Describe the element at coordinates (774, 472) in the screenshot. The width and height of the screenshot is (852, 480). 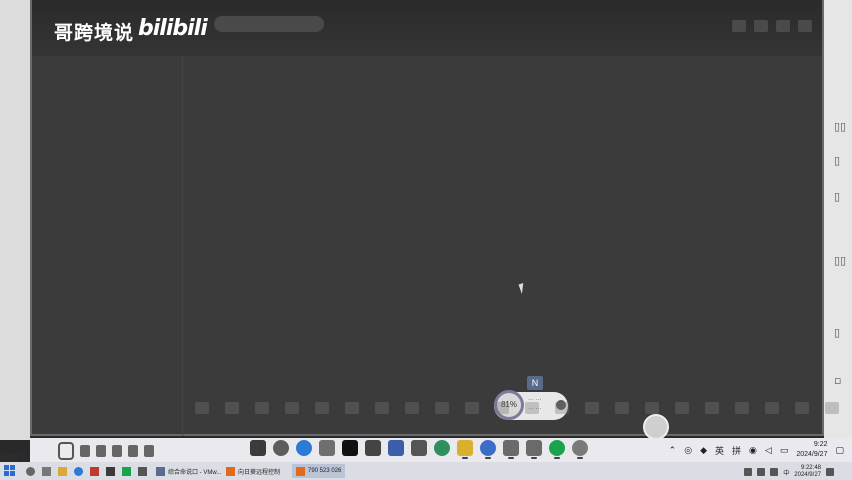
I see `battery-icon` at that location.